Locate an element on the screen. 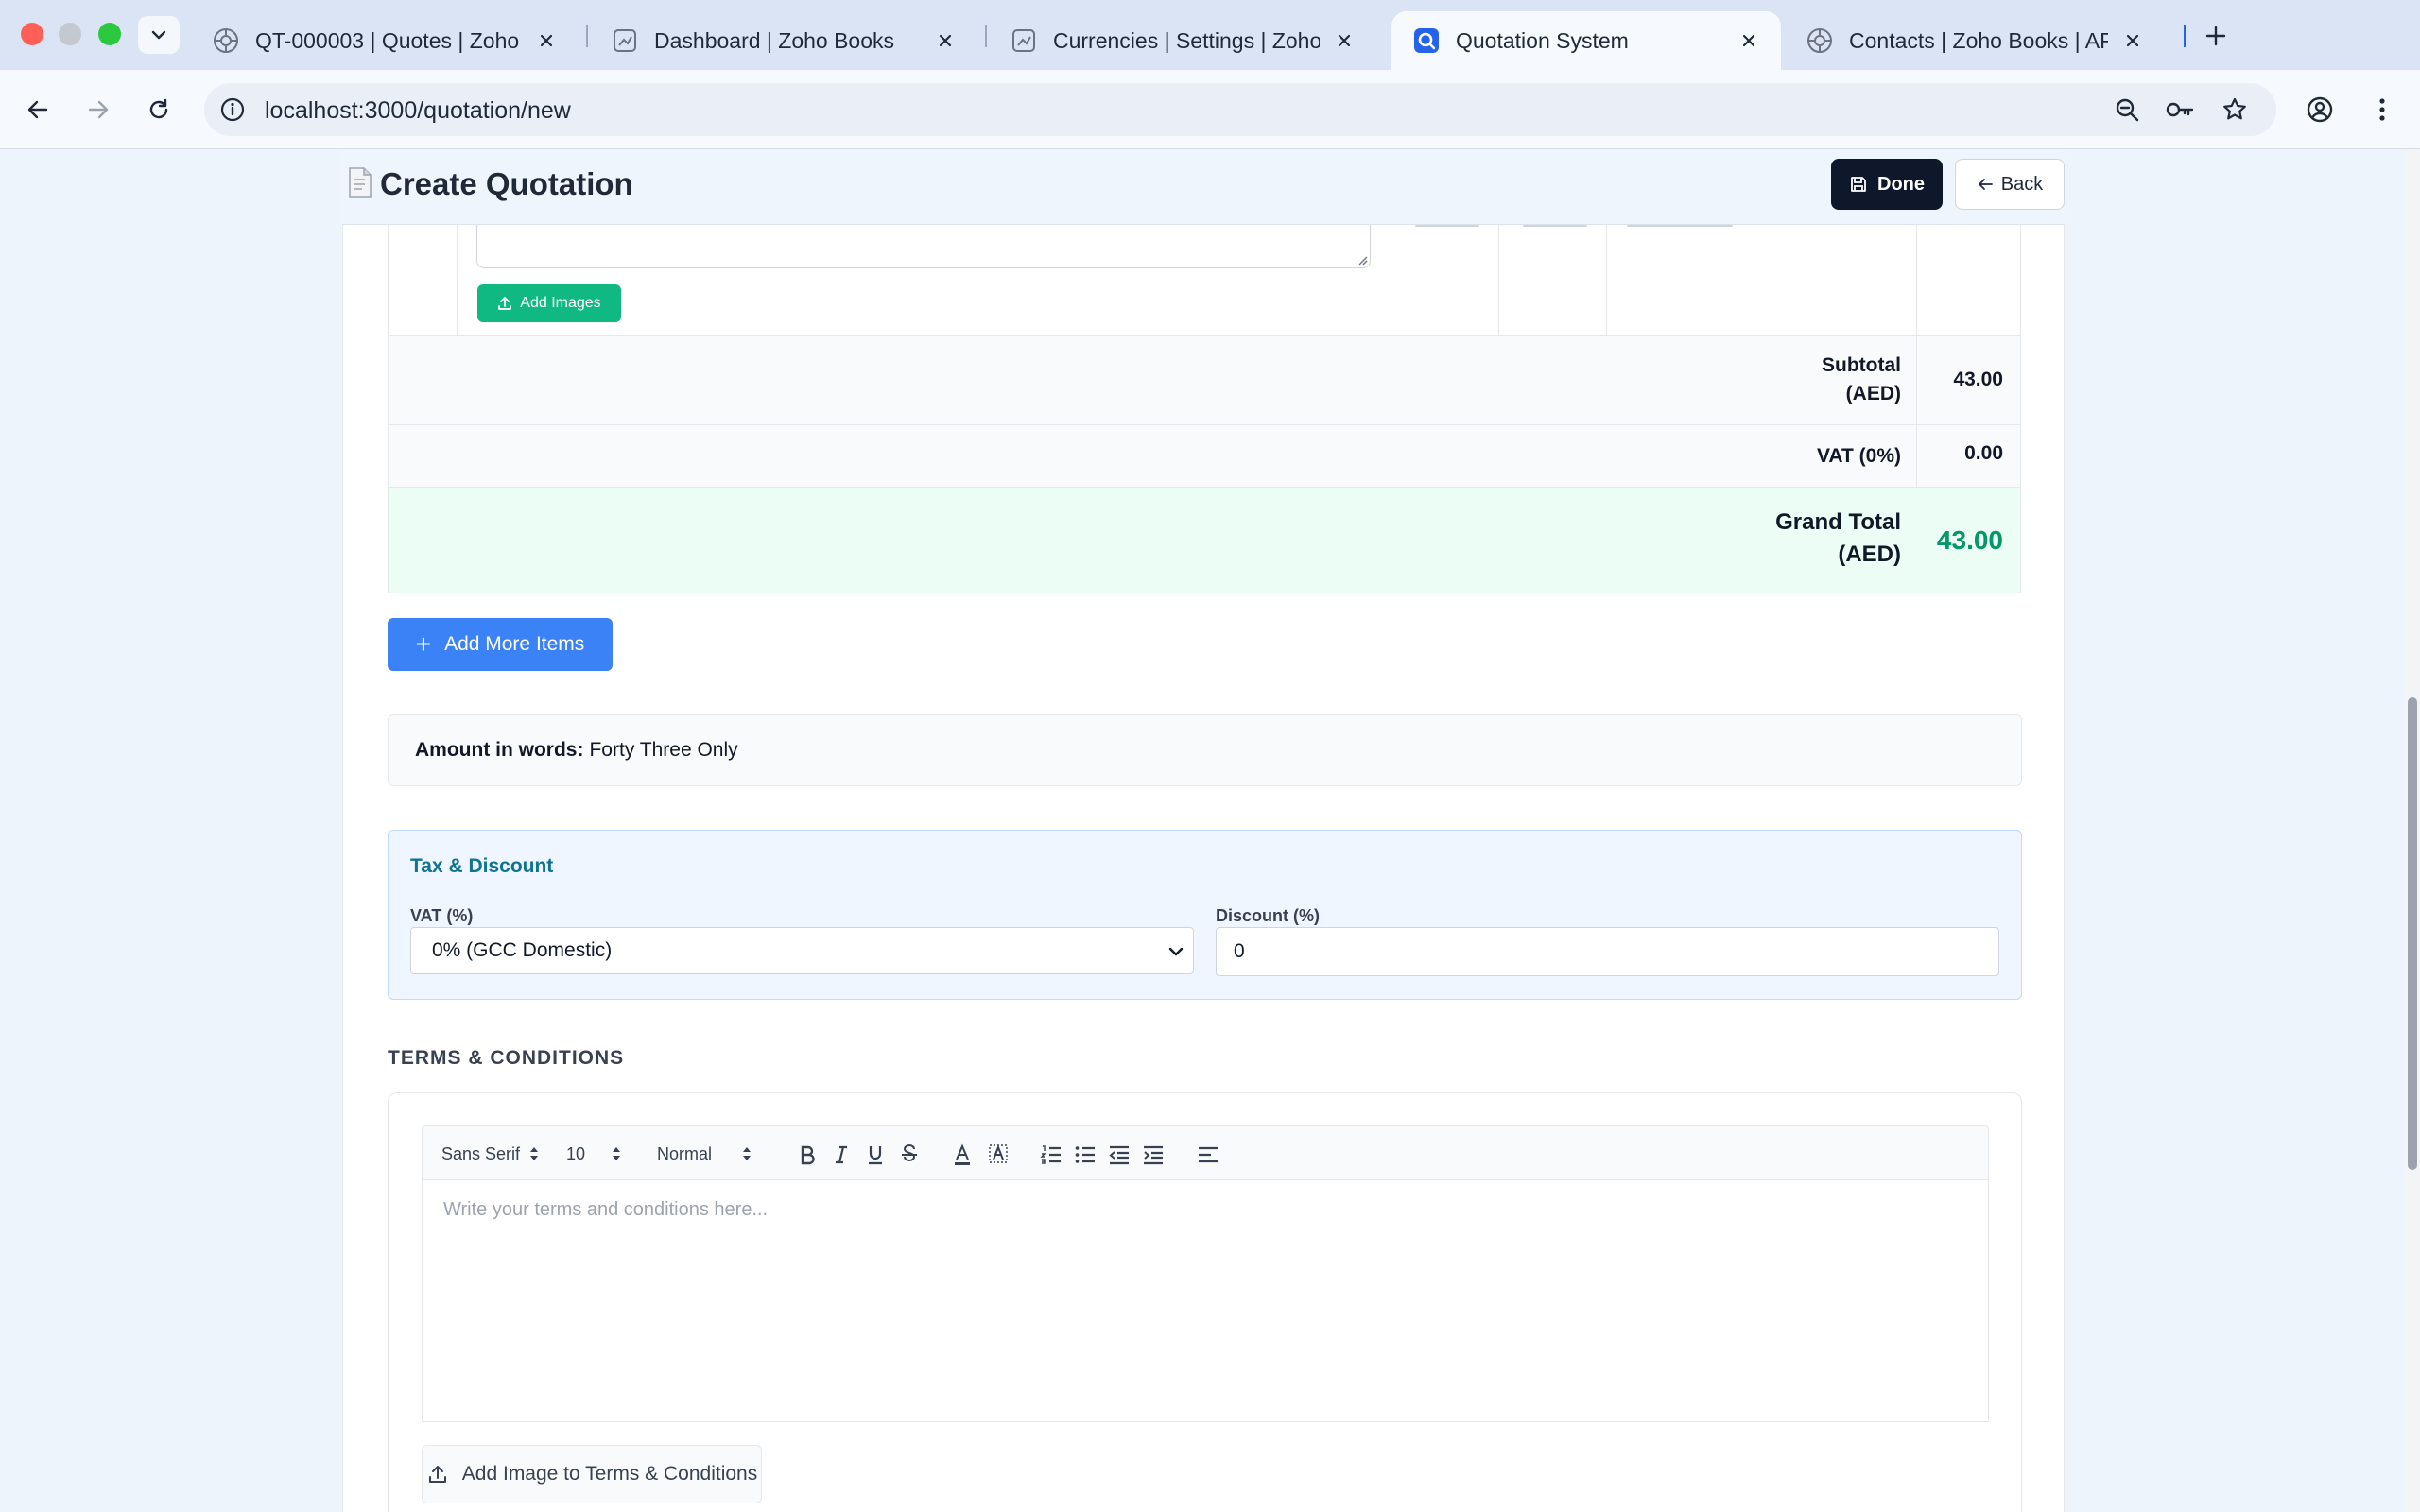 The width and height of the screenshot is (2420, 1512). discount-field-label: Discount (%) is located at coordinates (1268, 915).